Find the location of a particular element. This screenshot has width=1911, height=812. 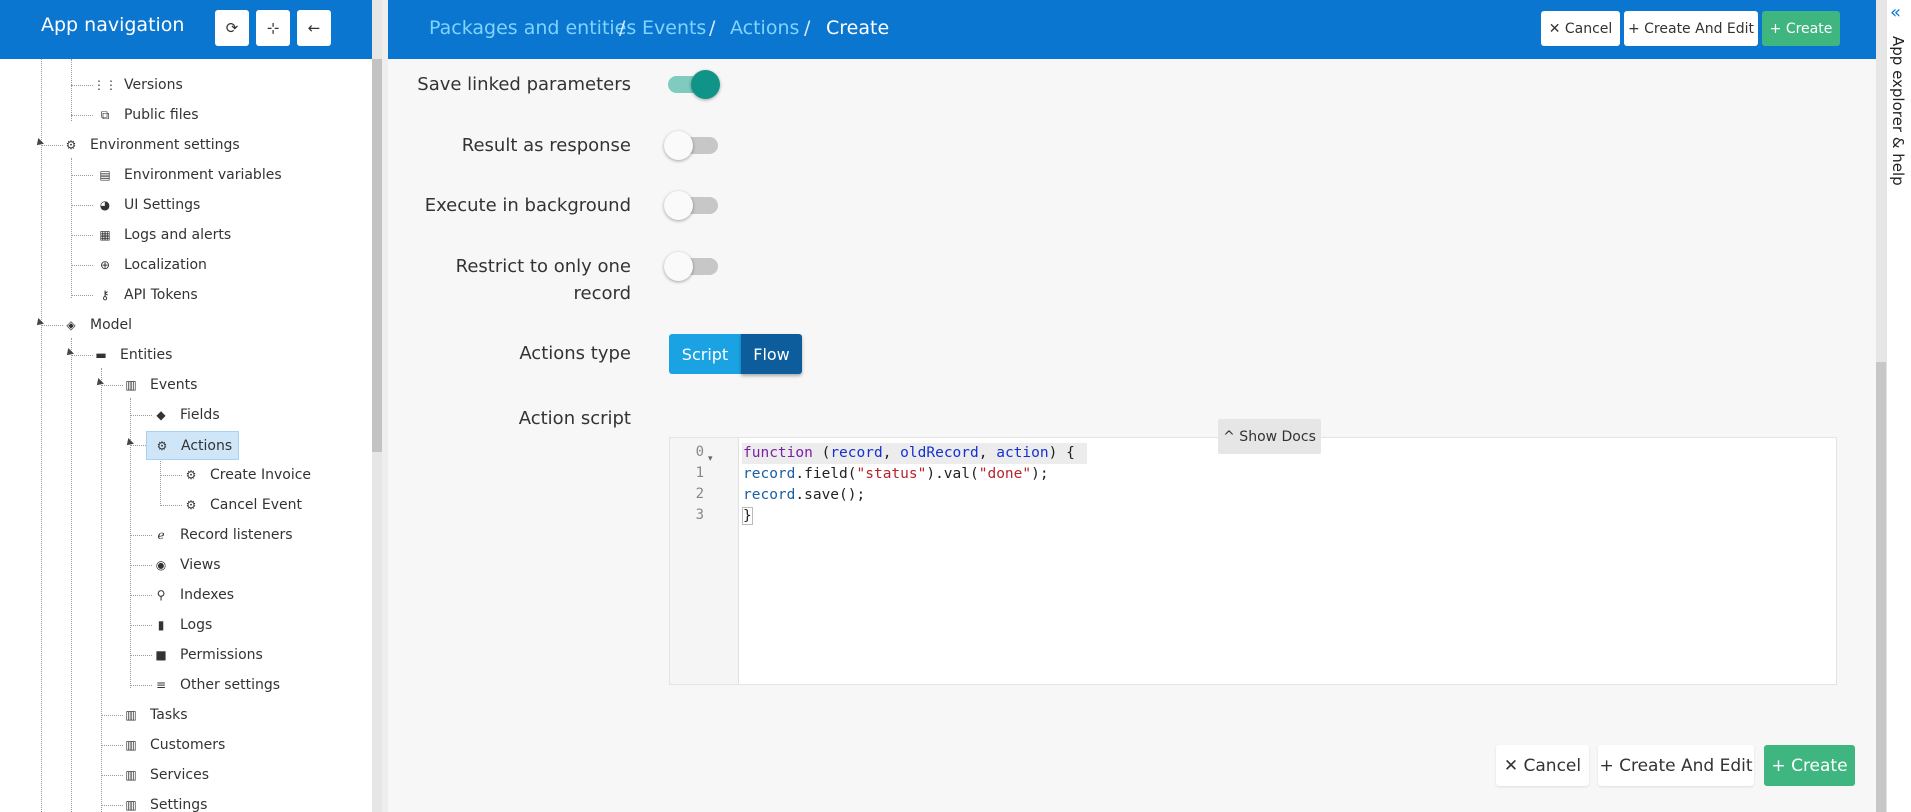

tree-item-label: Logs and alerts is located at coordinates (178, 235).